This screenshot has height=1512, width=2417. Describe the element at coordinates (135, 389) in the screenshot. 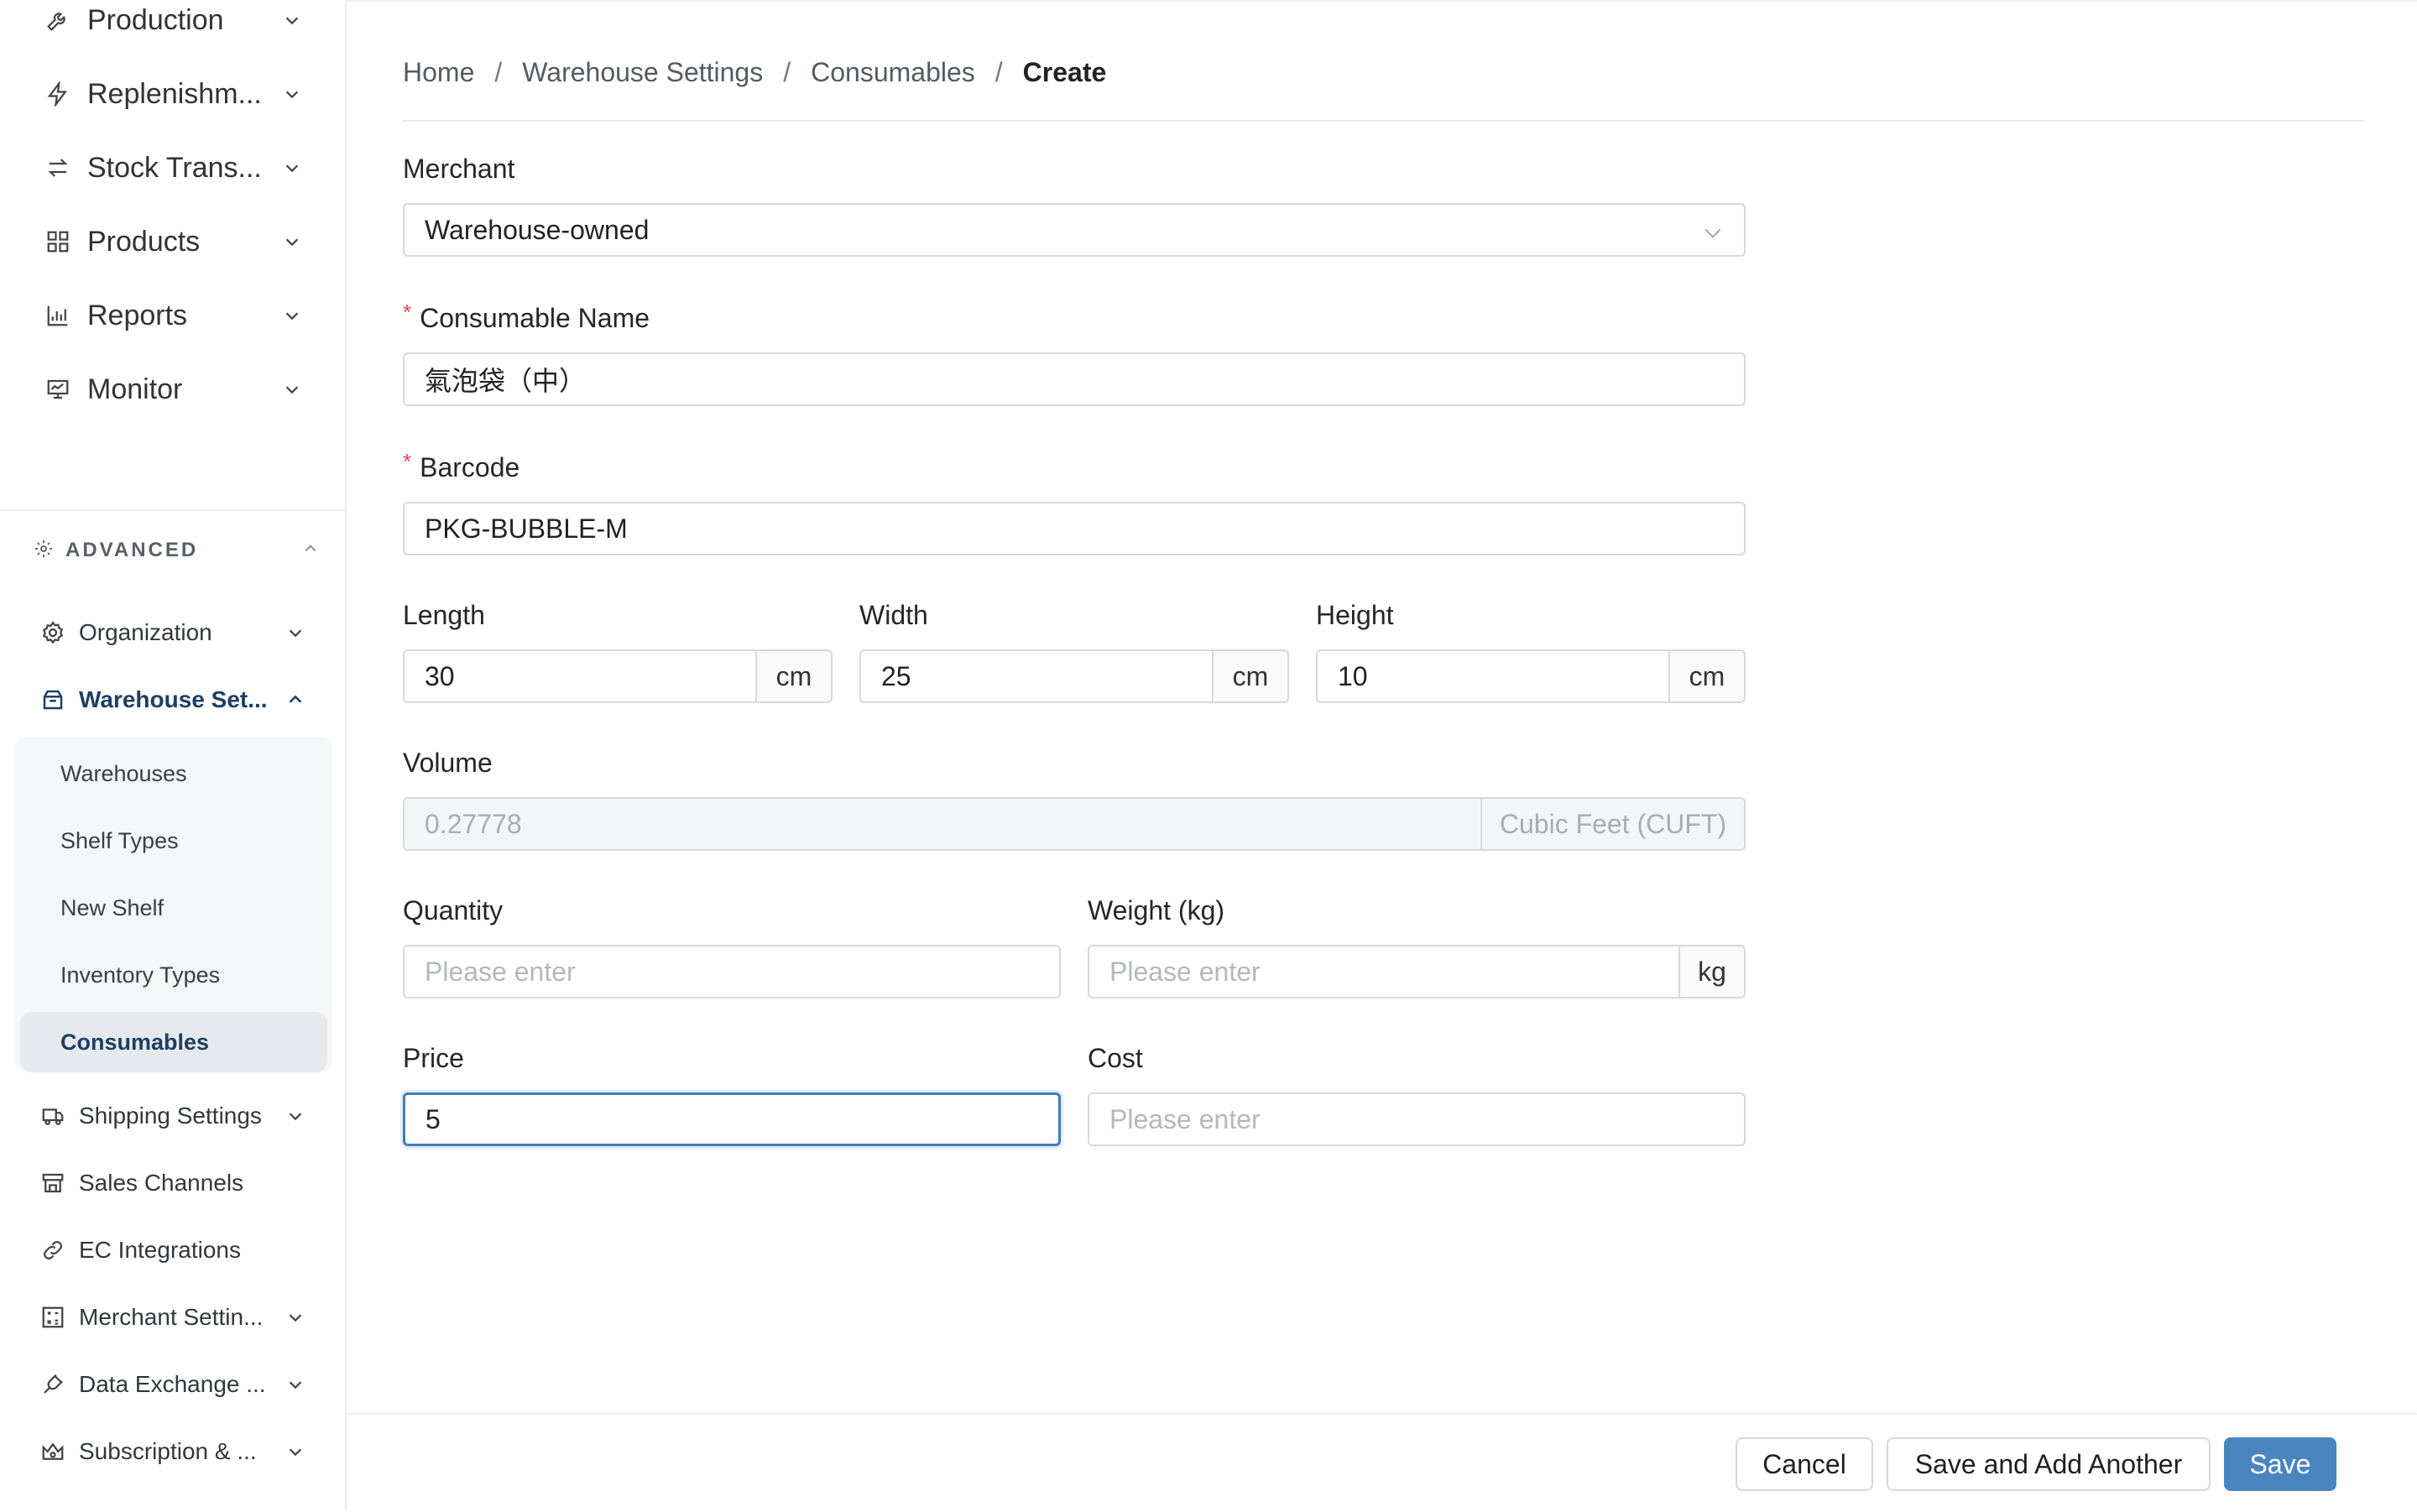

I see `nav-monitor-label: Monitor` at that location.